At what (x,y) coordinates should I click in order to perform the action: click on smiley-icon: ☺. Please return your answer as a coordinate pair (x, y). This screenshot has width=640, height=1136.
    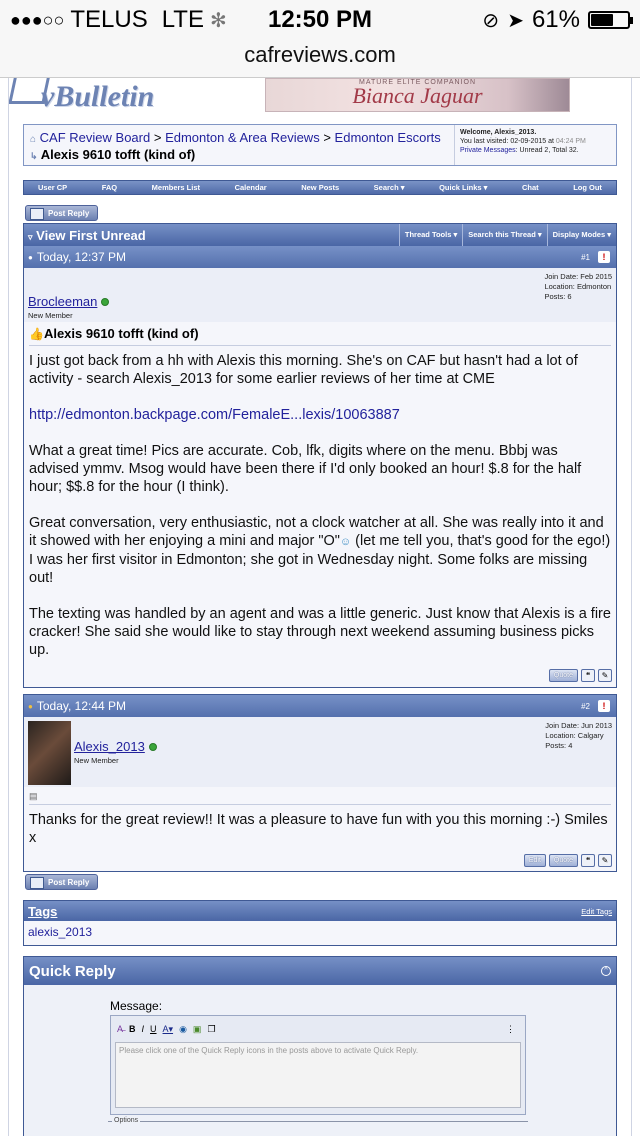
    Looking at the image, I should click on (345, 542).